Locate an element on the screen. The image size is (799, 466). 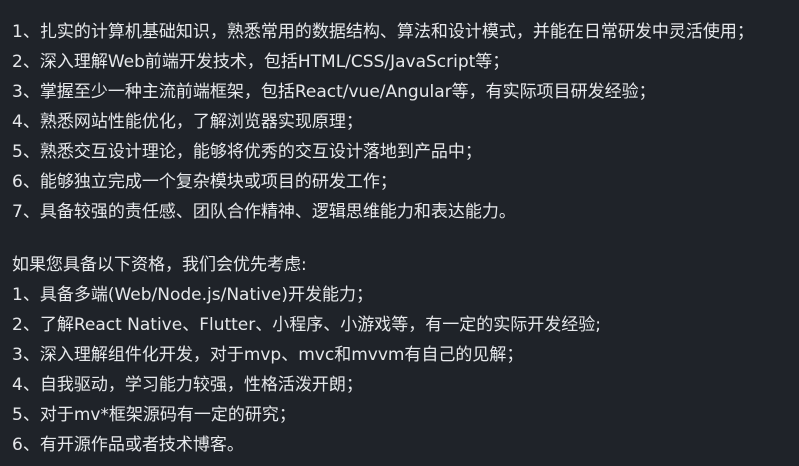
requirement-item: 5、熟悉交互设计理论，能够将优秀的交互设计落地到产品中； is located at coordinates (247, 152).